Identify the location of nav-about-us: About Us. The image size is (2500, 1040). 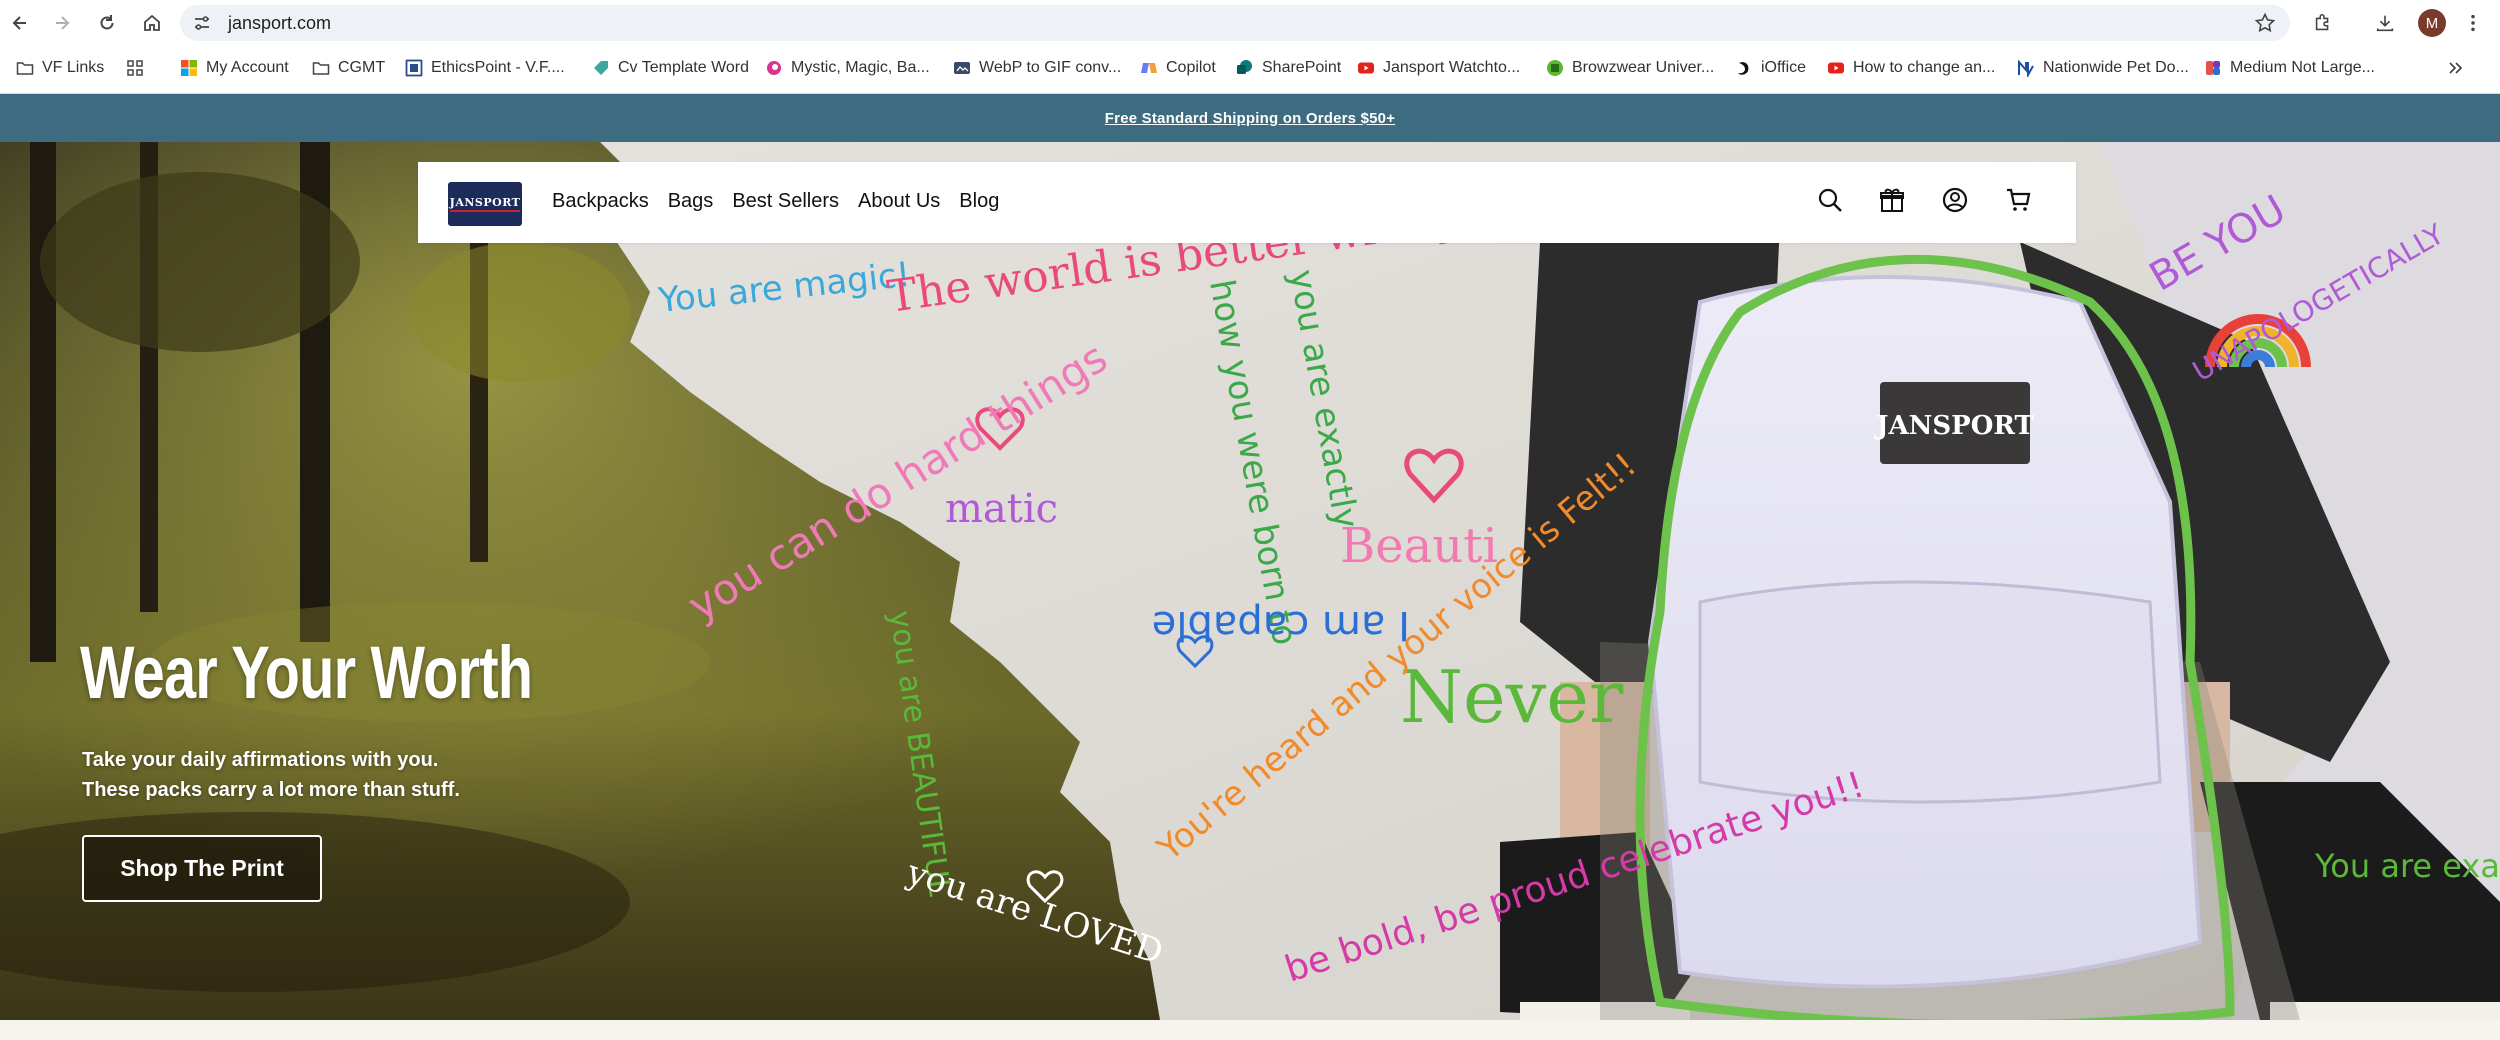
(899, 201).